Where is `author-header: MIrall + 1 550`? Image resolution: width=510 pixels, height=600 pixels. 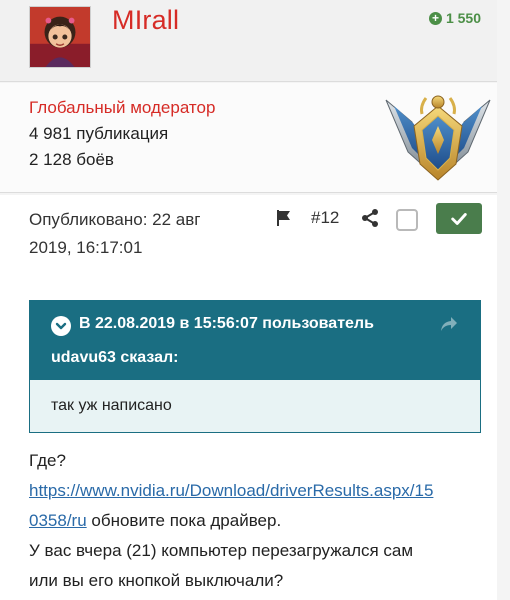
author-header: MIrall + 1 550 is located at coordinates (248, 41).